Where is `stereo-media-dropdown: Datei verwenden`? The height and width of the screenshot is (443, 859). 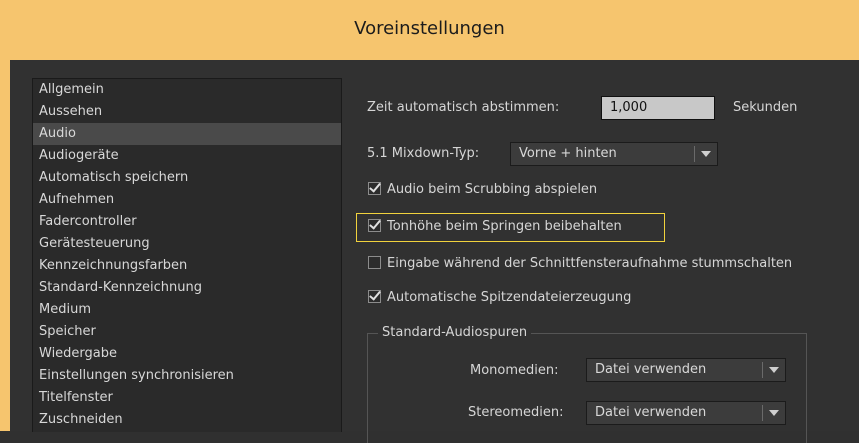 stereo-media-dropdown: Datei verwenden is located at coordinates (686, 413).